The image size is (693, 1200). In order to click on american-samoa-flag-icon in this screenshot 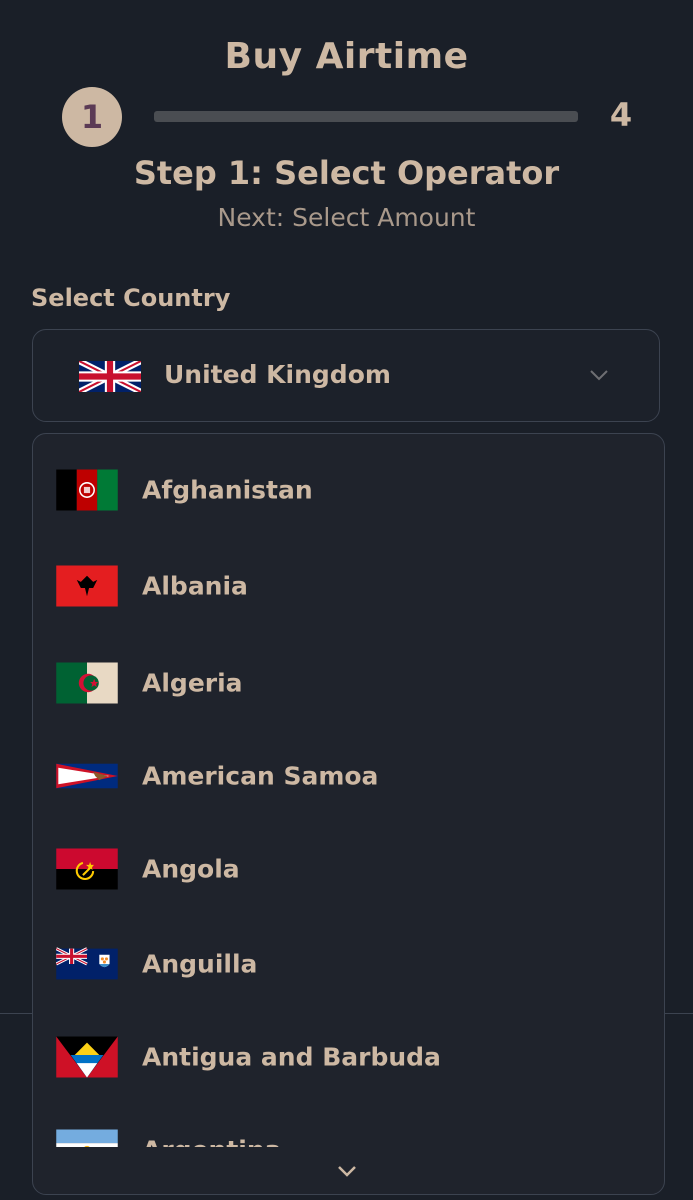, I will do `click(87, 776)`.